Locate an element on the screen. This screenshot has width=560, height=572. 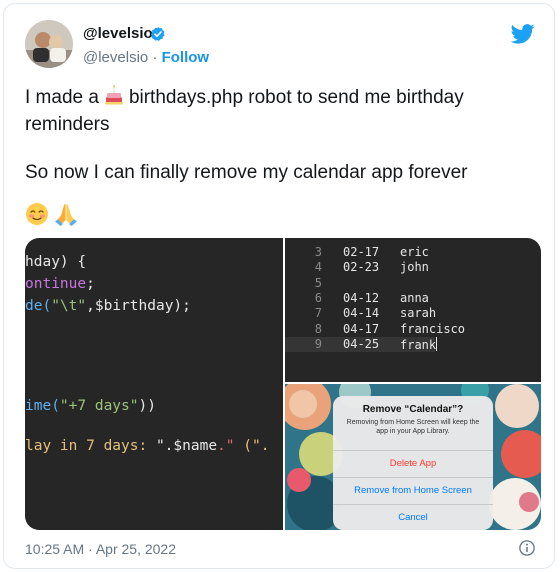
author-handle: @levelsio is located at coordinates (115, 57).